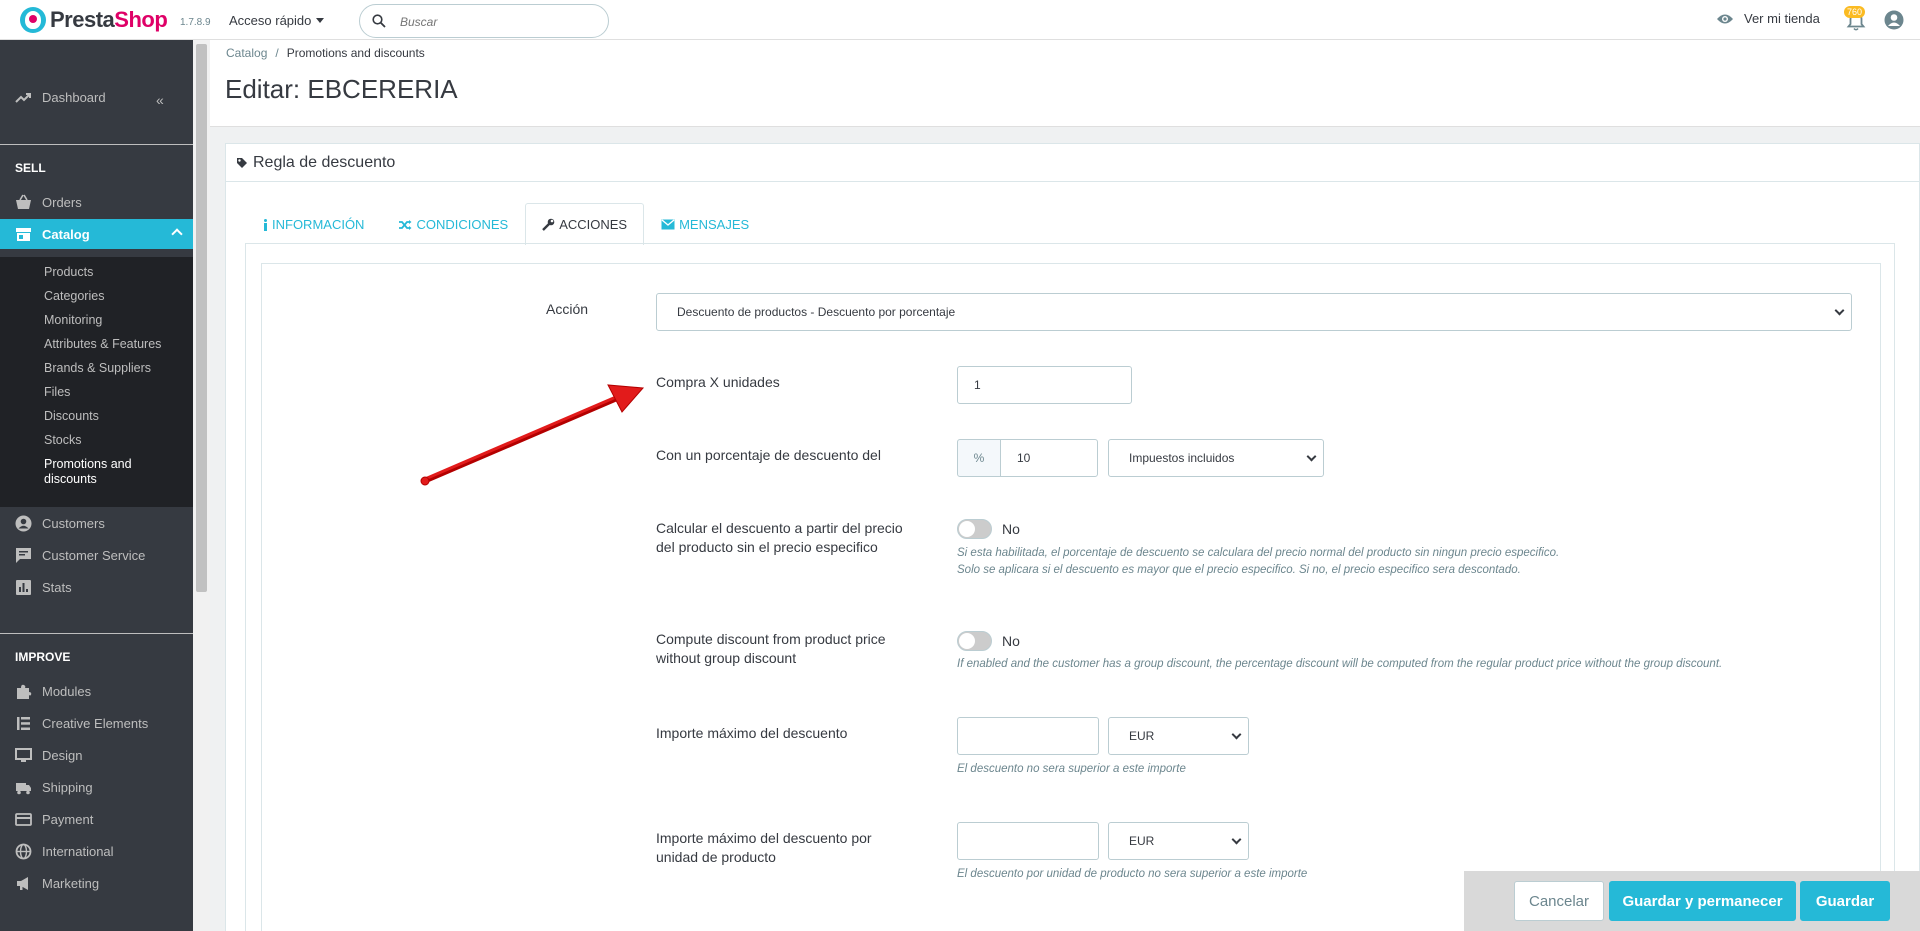  I want to click on sidebar-label: Orders, so click(62, 202).